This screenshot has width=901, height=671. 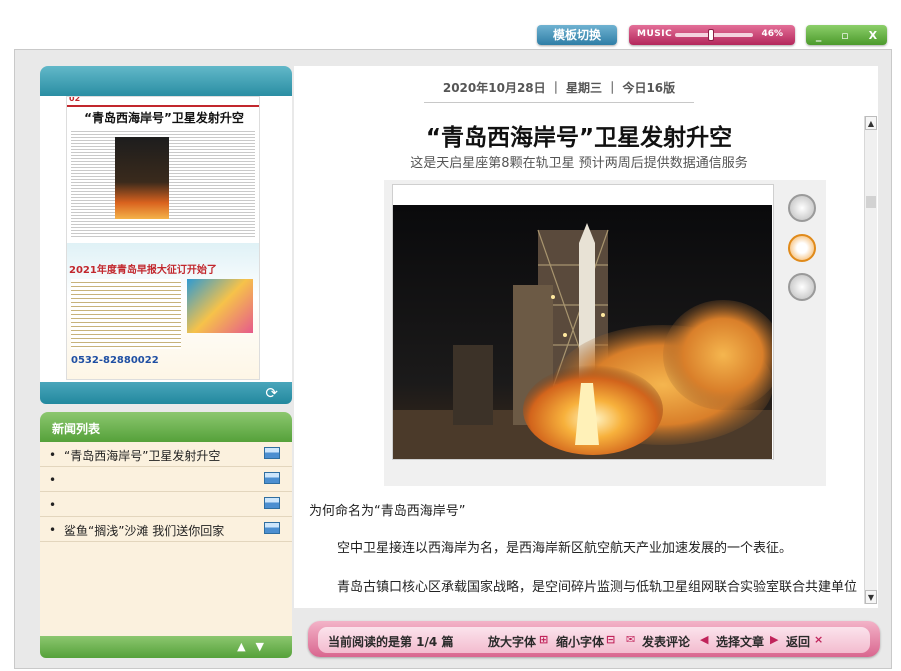 What do you see at coordinates (871, 597) in the screenshot?
I see `scroll-down-button: ▼` at bounding box center [871, 597].